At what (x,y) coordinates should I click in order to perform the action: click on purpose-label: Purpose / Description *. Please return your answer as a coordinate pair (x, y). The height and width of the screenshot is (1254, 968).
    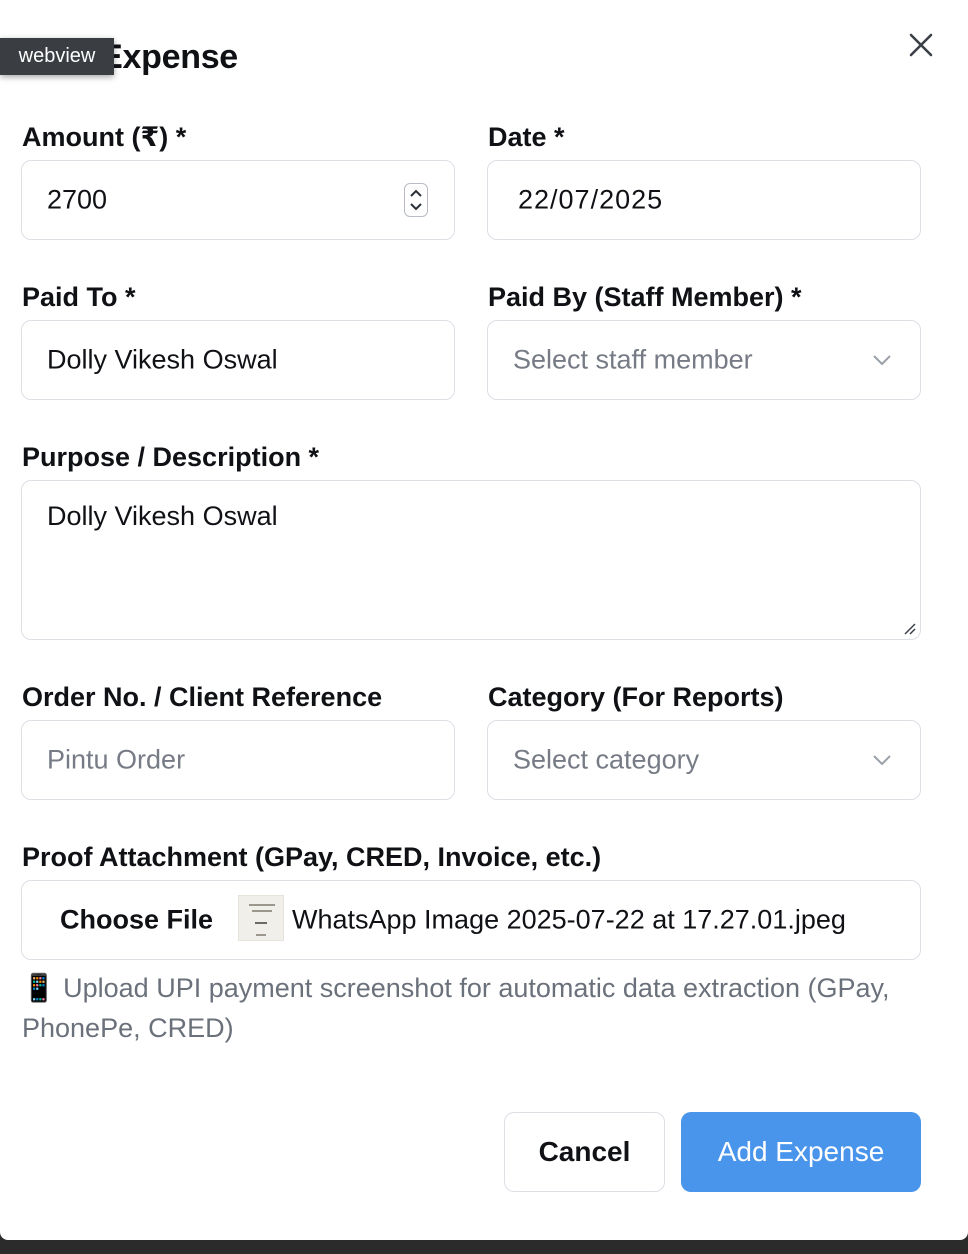
    Looking at the image, I should click on (171, 457).